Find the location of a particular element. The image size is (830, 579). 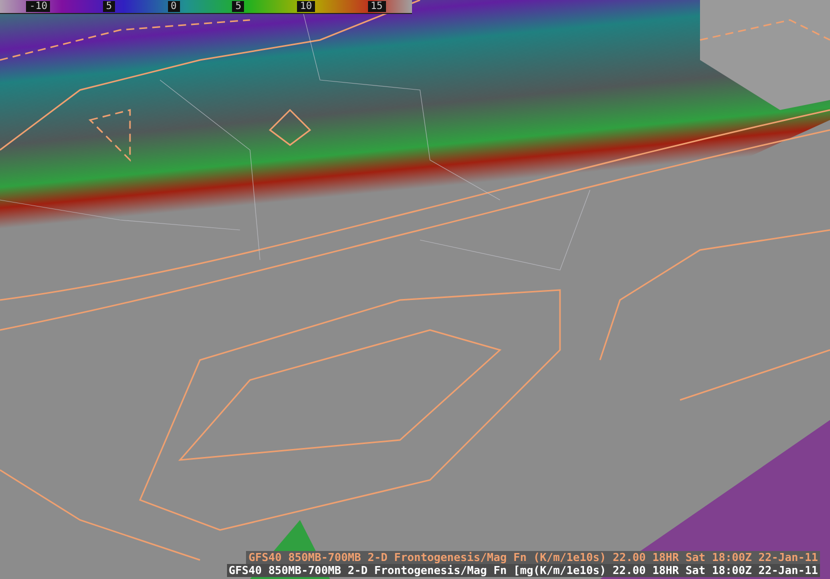

scale-label: -10 is located at coordinates (38, 6).